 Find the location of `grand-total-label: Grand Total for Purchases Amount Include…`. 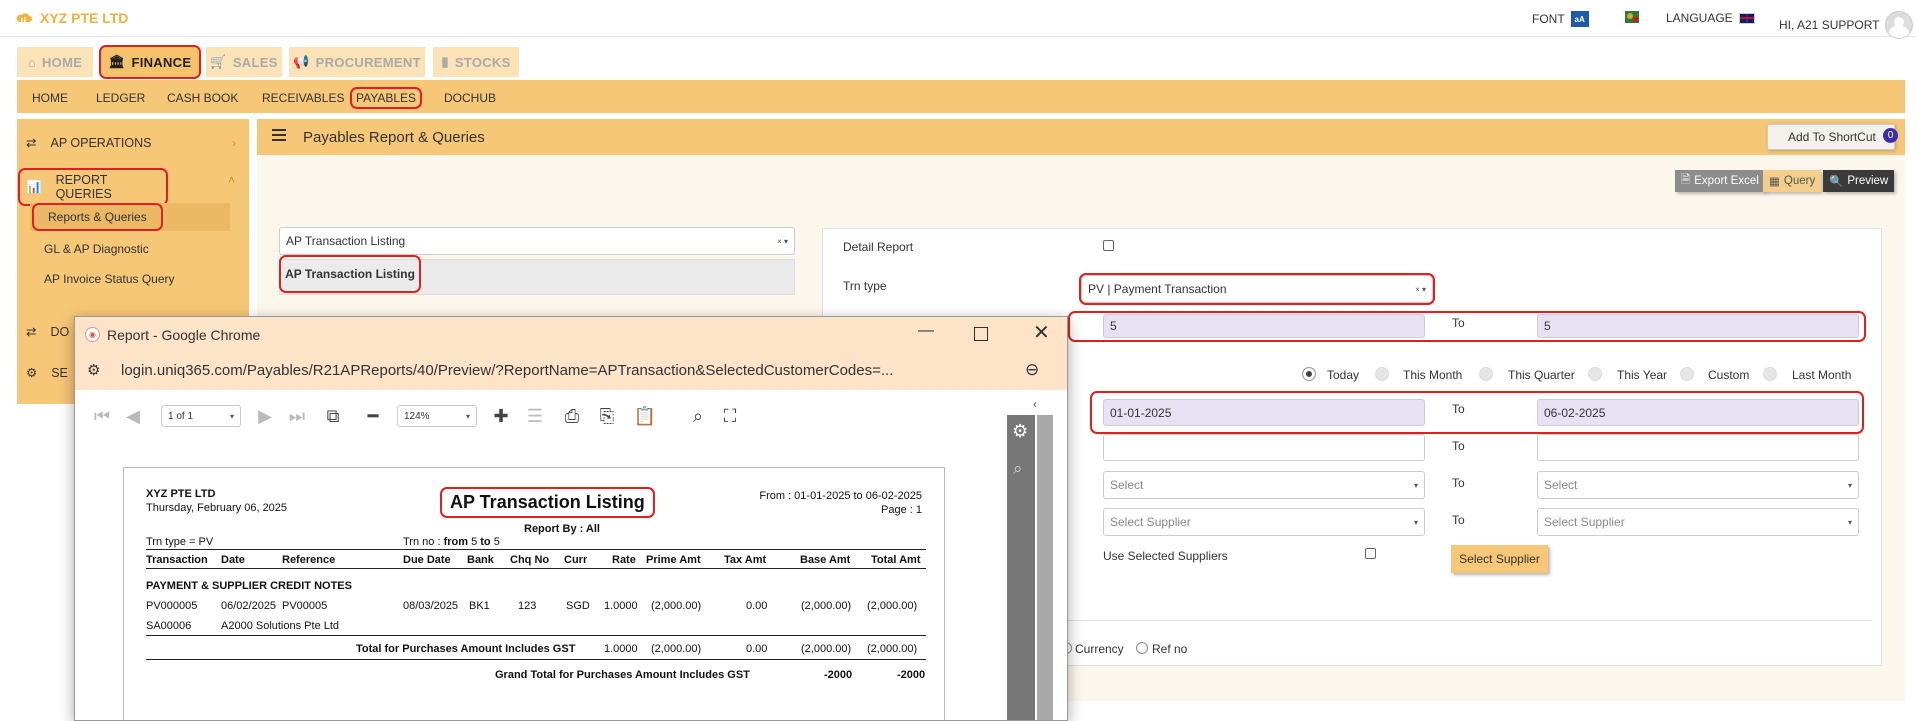

grand-total-label: Grand Total for Purchases Amount Include… is located at coordinates (622, 675).